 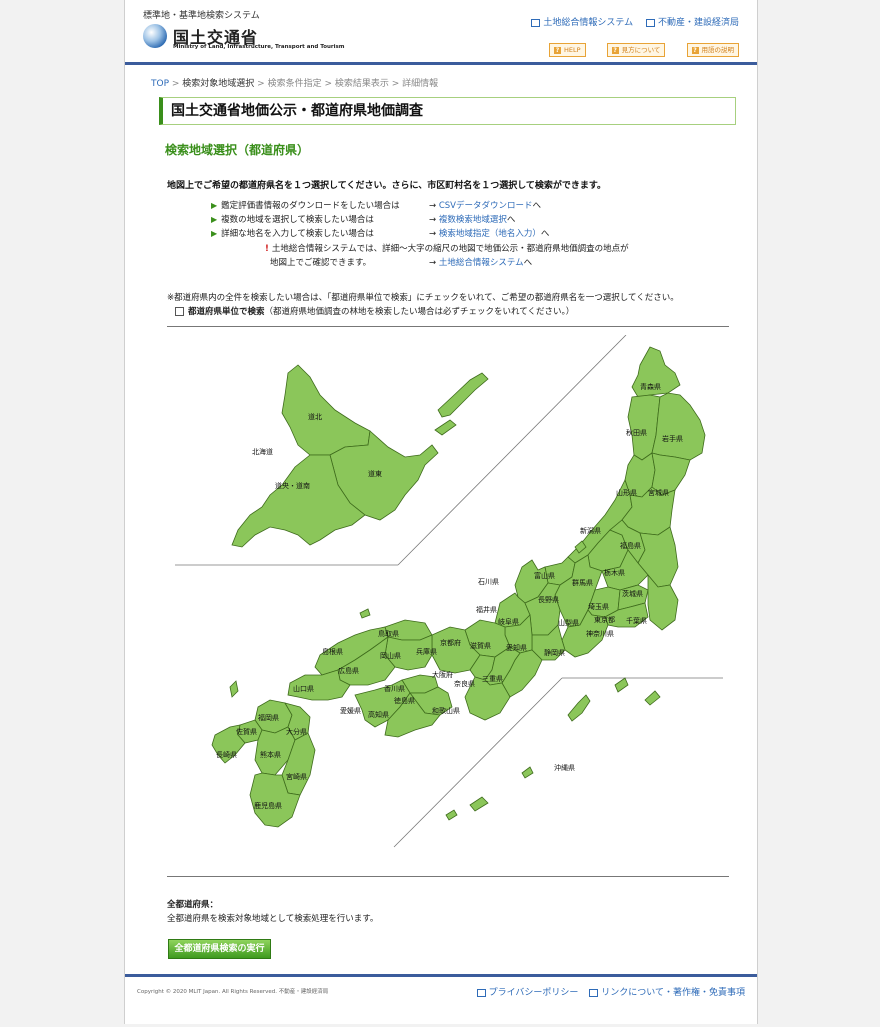 What do you see at coordinates (632, 593) in the screenshot?
I see `label-ibaraki: 茨城県` at bounding box center [632, 593].